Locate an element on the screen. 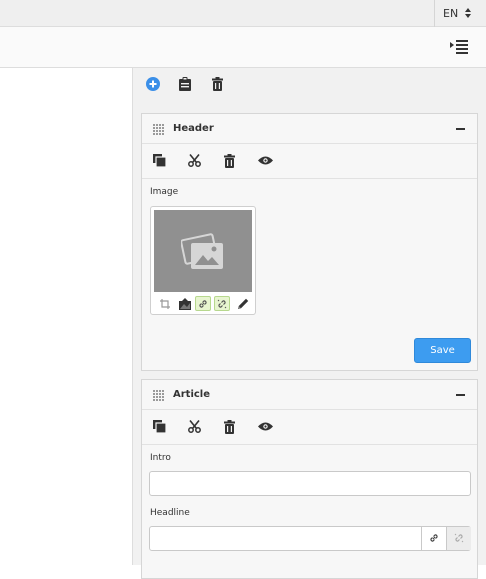 The width and height of the screenshot is (486, 579). unlink-button is located at coordinates (222, 303).